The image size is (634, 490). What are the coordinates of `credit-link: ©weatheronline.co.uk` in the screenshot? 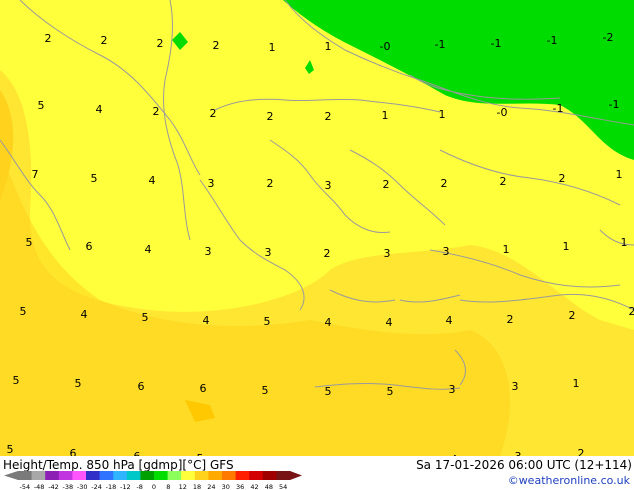 It's located at (569, 480).